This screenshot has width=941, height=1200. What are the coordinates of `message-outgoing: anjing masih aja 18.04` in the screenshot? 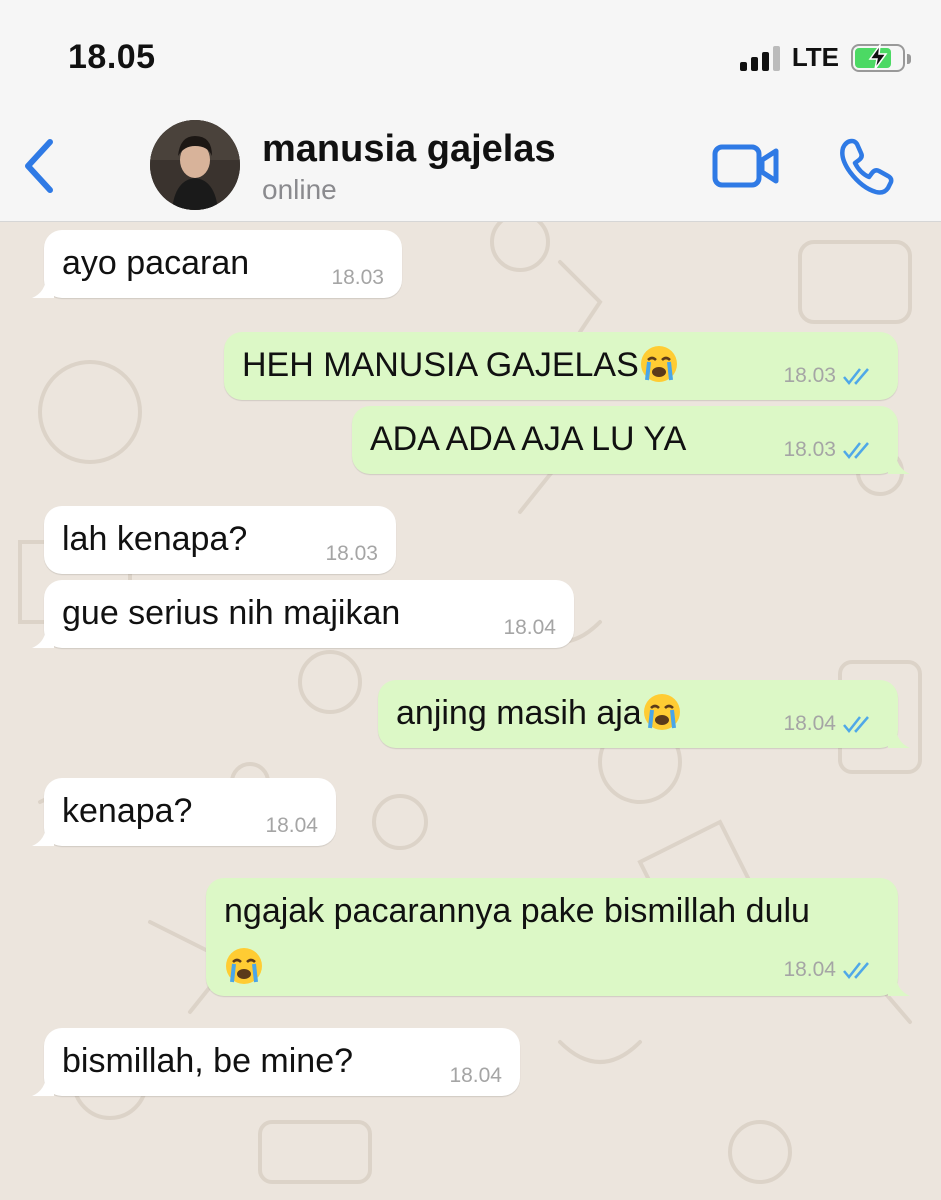 It's located at (644, 714).